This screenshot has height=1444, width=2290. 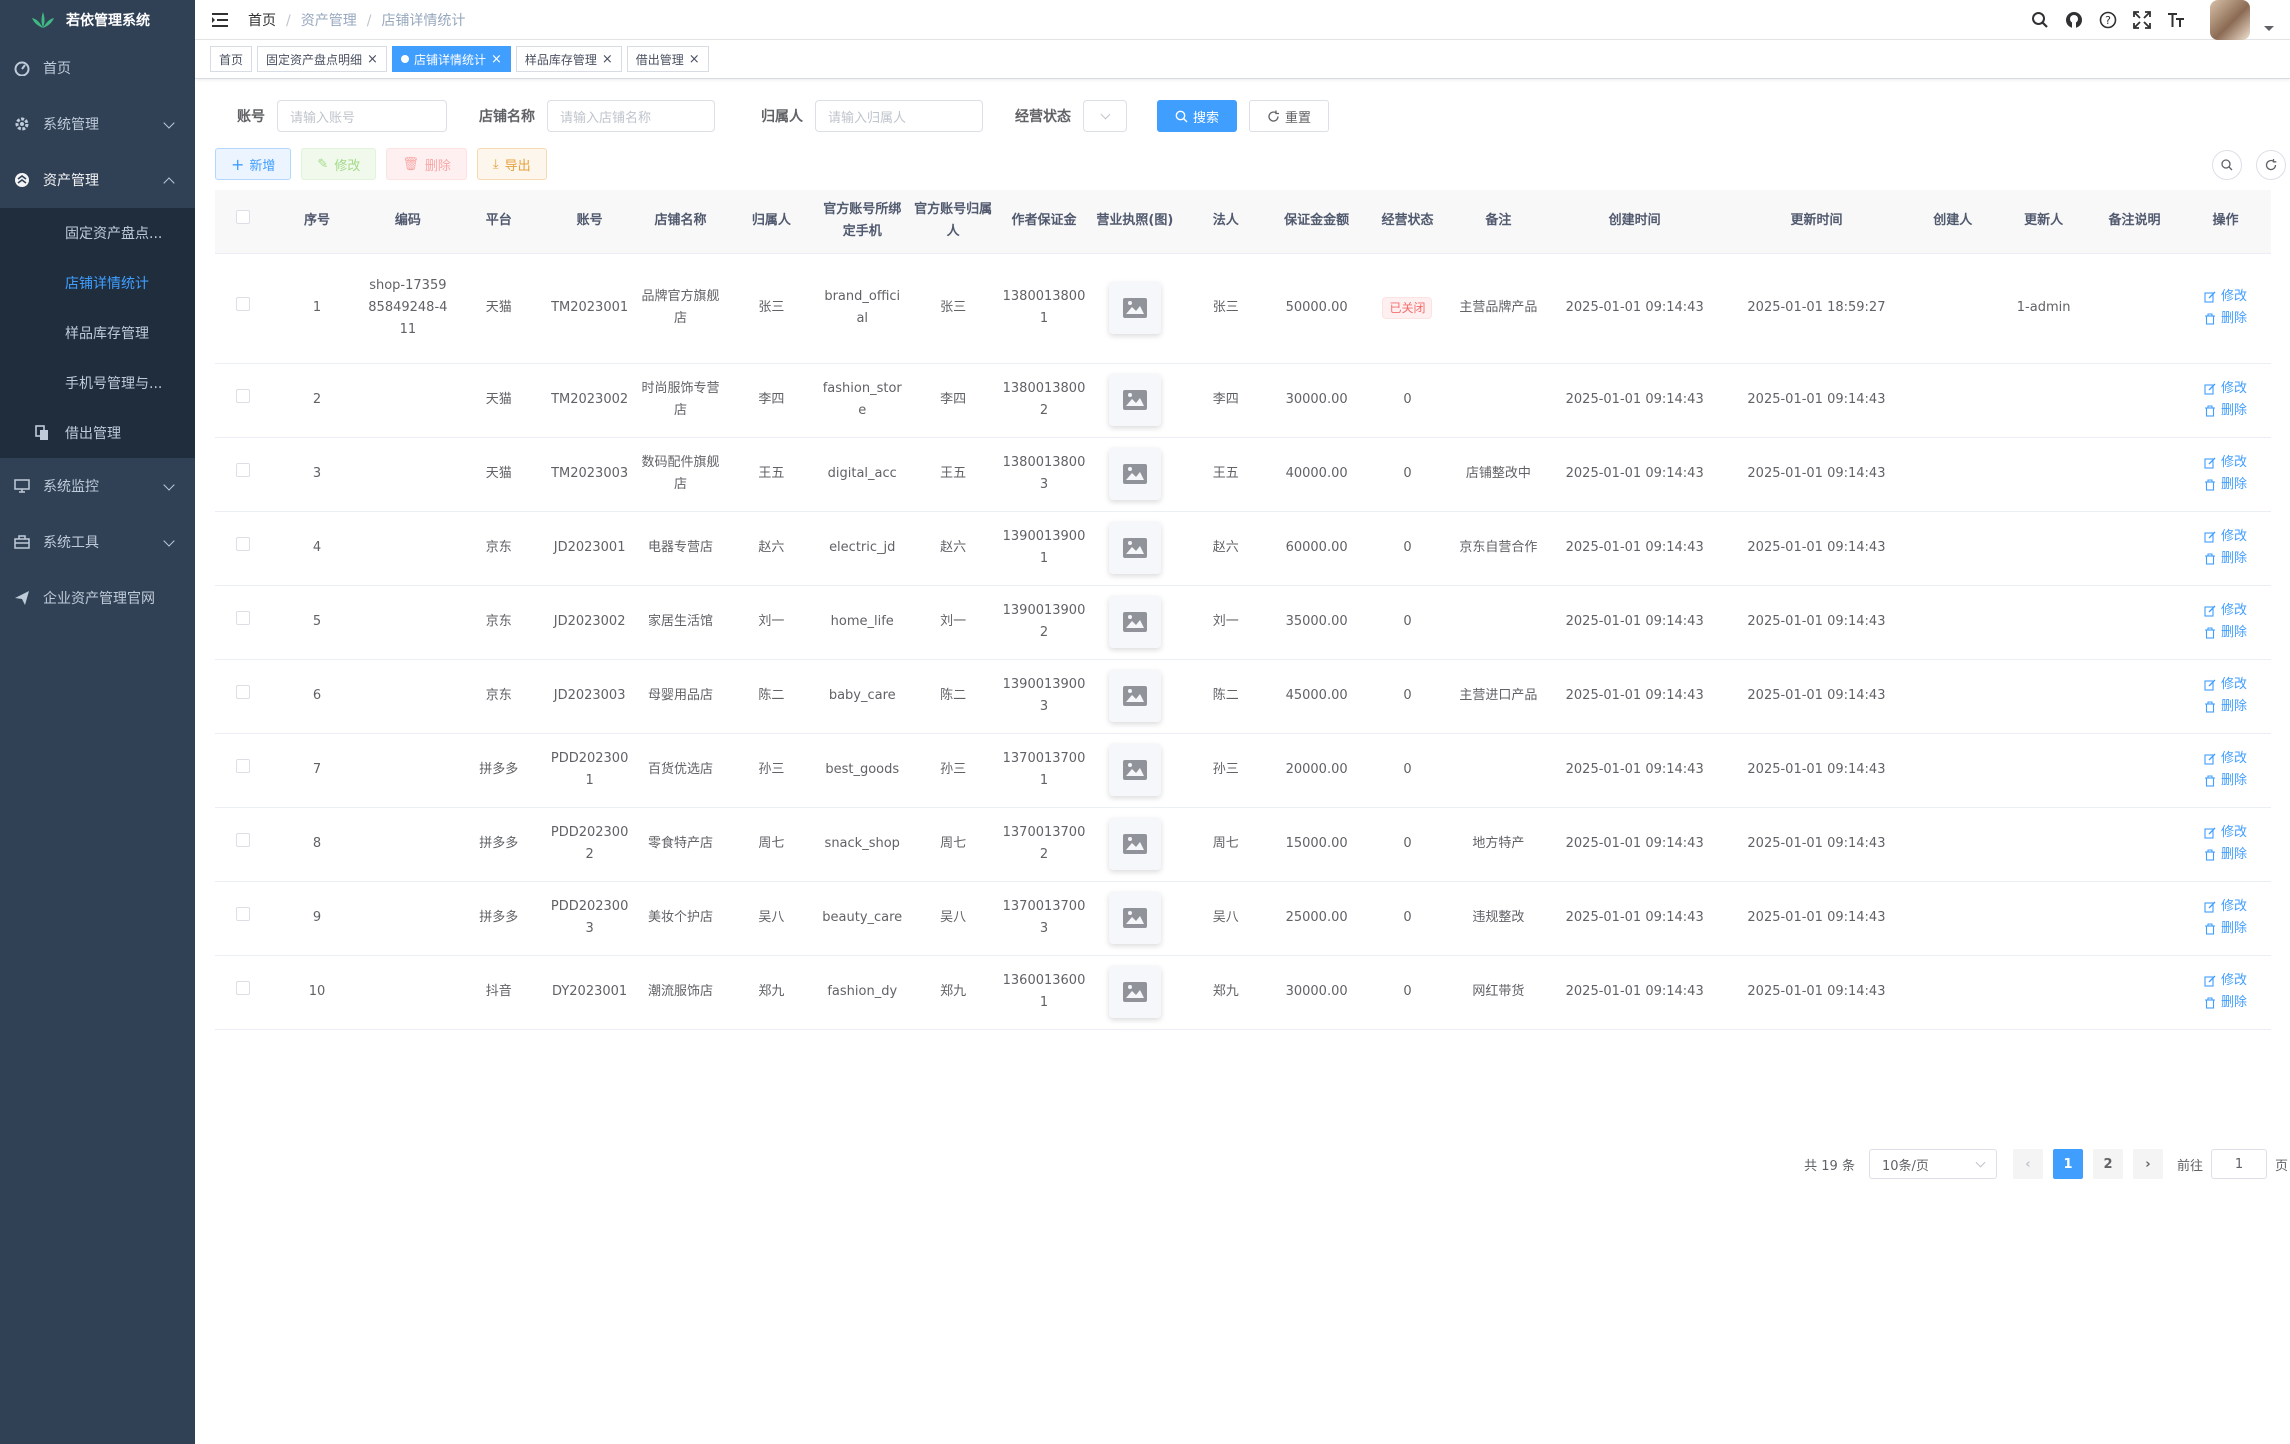 I want to click on sidebar-item-tools: 系统工具, so click(x=97, y=542).